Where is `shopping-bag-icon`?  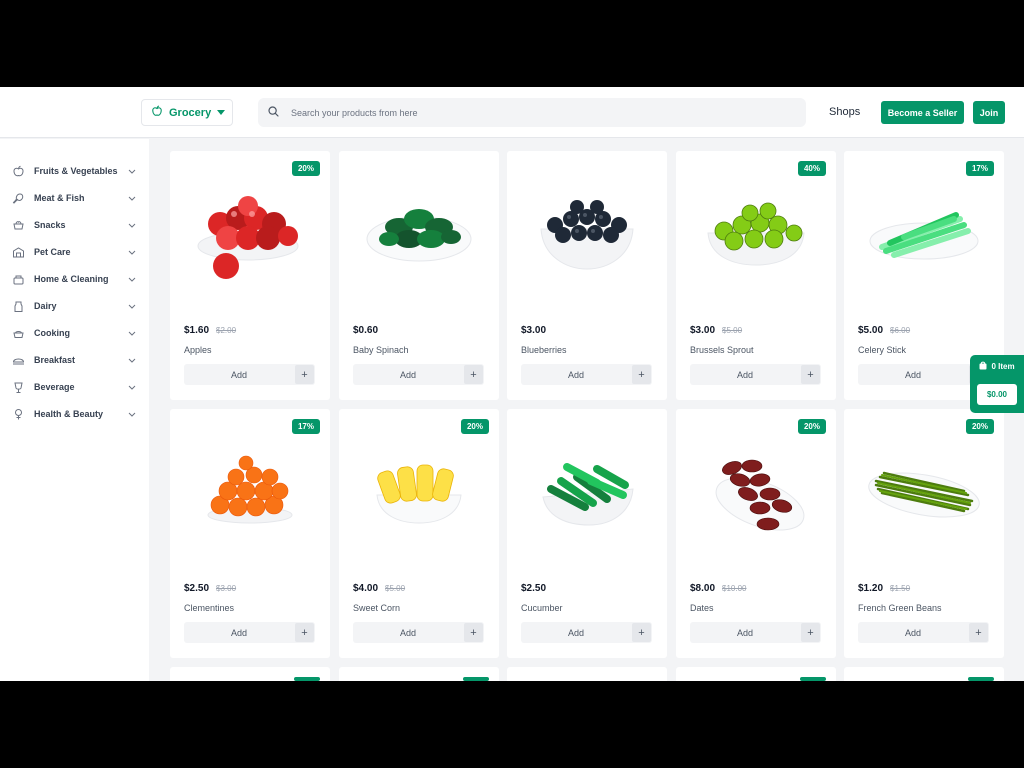
shopping-bag-icon is located at coordinates (983, 366).